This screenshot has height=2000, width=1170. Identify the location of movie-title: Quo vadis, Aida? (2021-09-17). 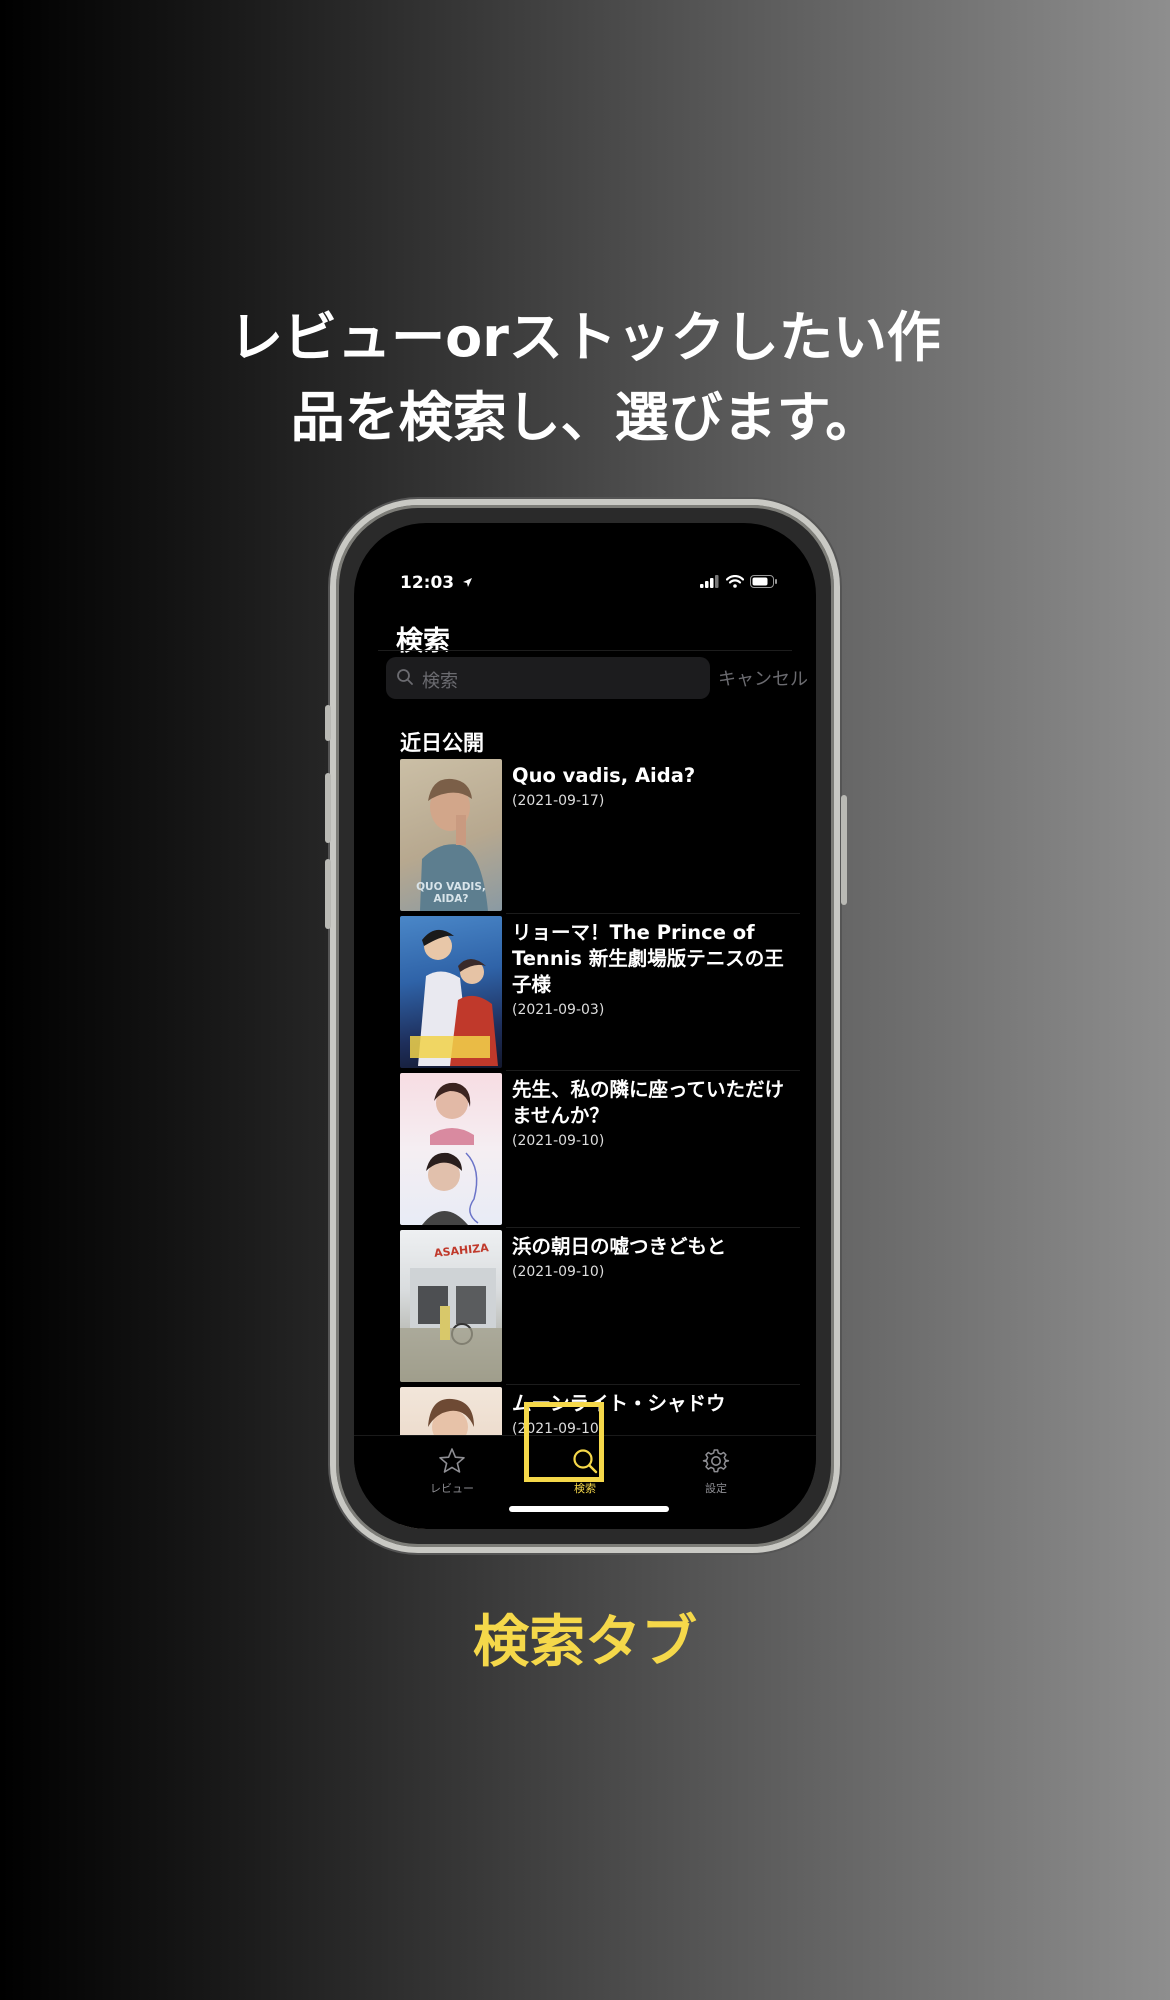
(657, 787).